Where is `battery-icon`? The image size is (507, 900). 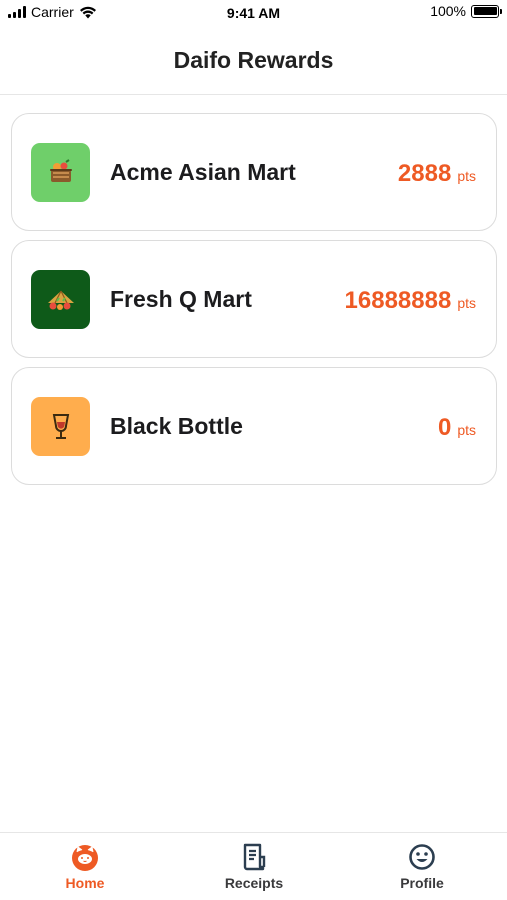
battery-icon is located at coordinates (486, 11).